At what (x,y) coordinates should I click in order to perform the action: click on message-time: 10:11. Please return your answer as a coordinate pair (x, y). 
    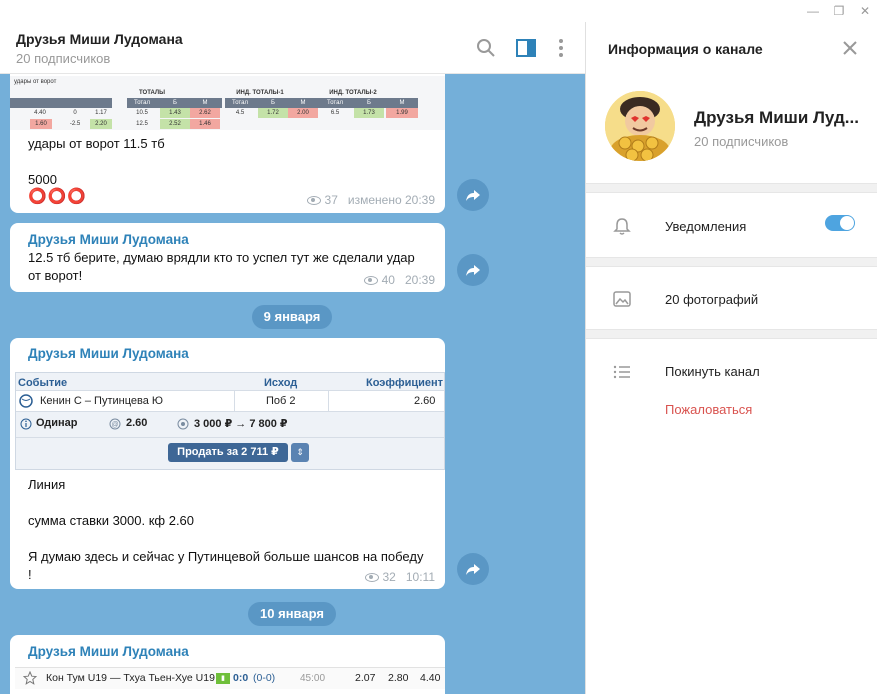
    Looking at the image, I should click on (420, 577).